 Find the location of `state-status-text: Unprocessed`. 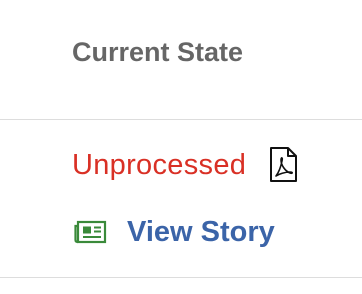

state-status-text: Unprocessed is located at coordinates (159, 165).